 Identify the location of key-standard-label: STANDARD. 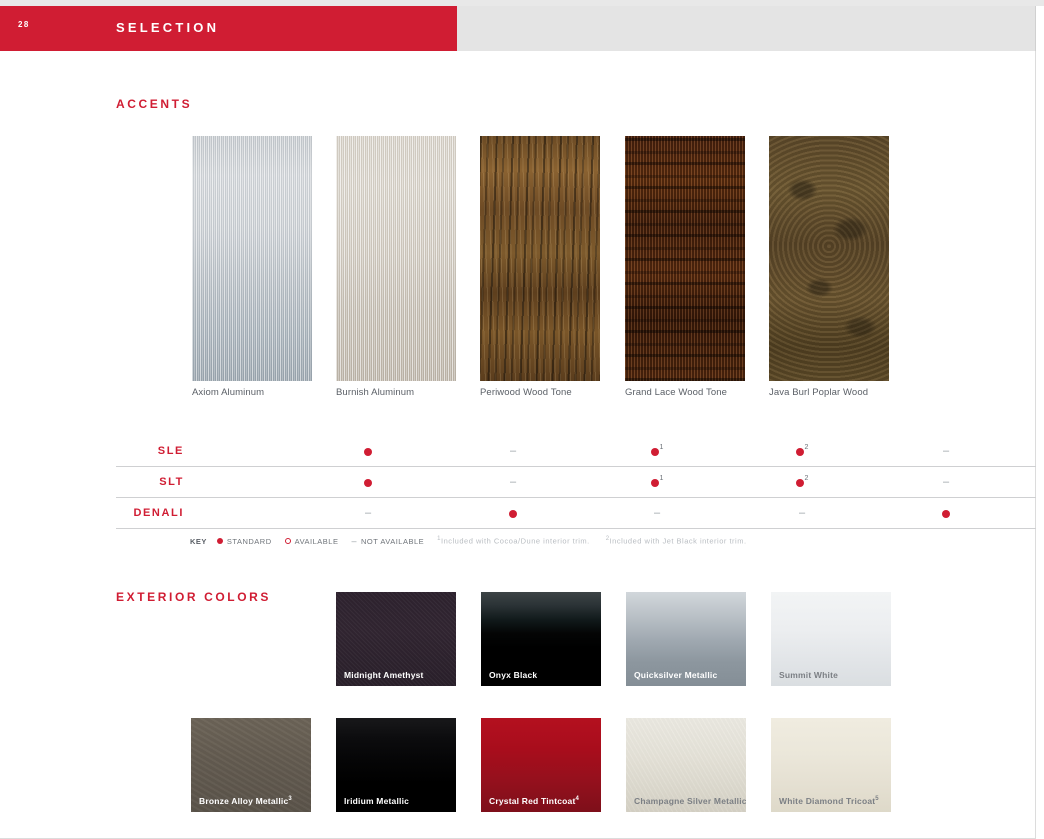
(249, 541).